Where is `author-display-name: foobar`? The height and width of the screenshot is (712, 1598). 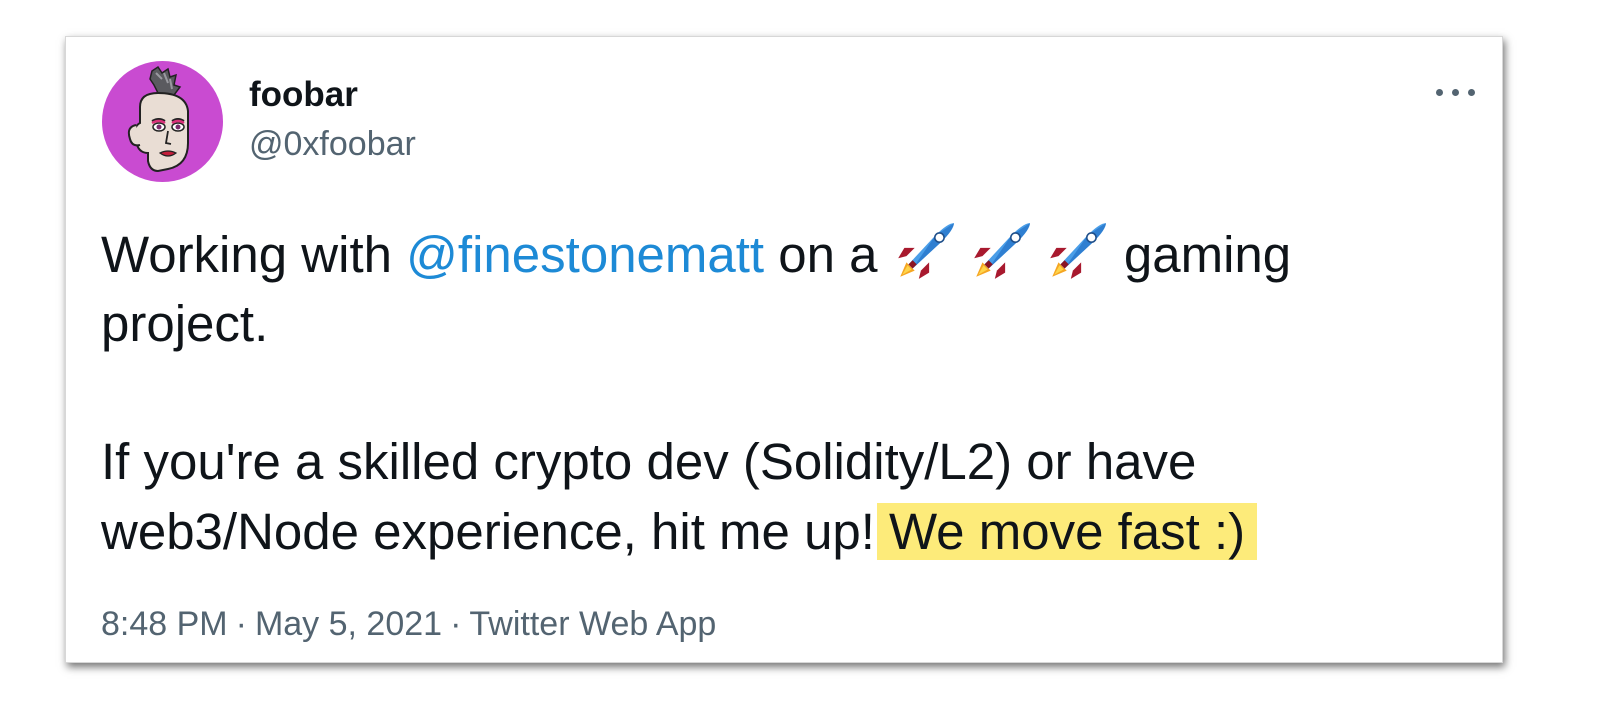
author-display-name: foobar is located at coordinates (303, 95).